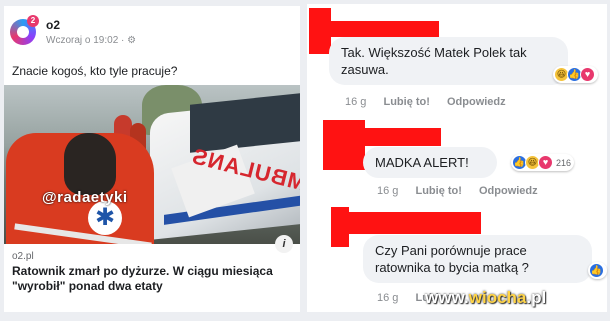 This screenshot has height=321, width=610. I want to click on reaction-summary: 👍, so click(597, 270).